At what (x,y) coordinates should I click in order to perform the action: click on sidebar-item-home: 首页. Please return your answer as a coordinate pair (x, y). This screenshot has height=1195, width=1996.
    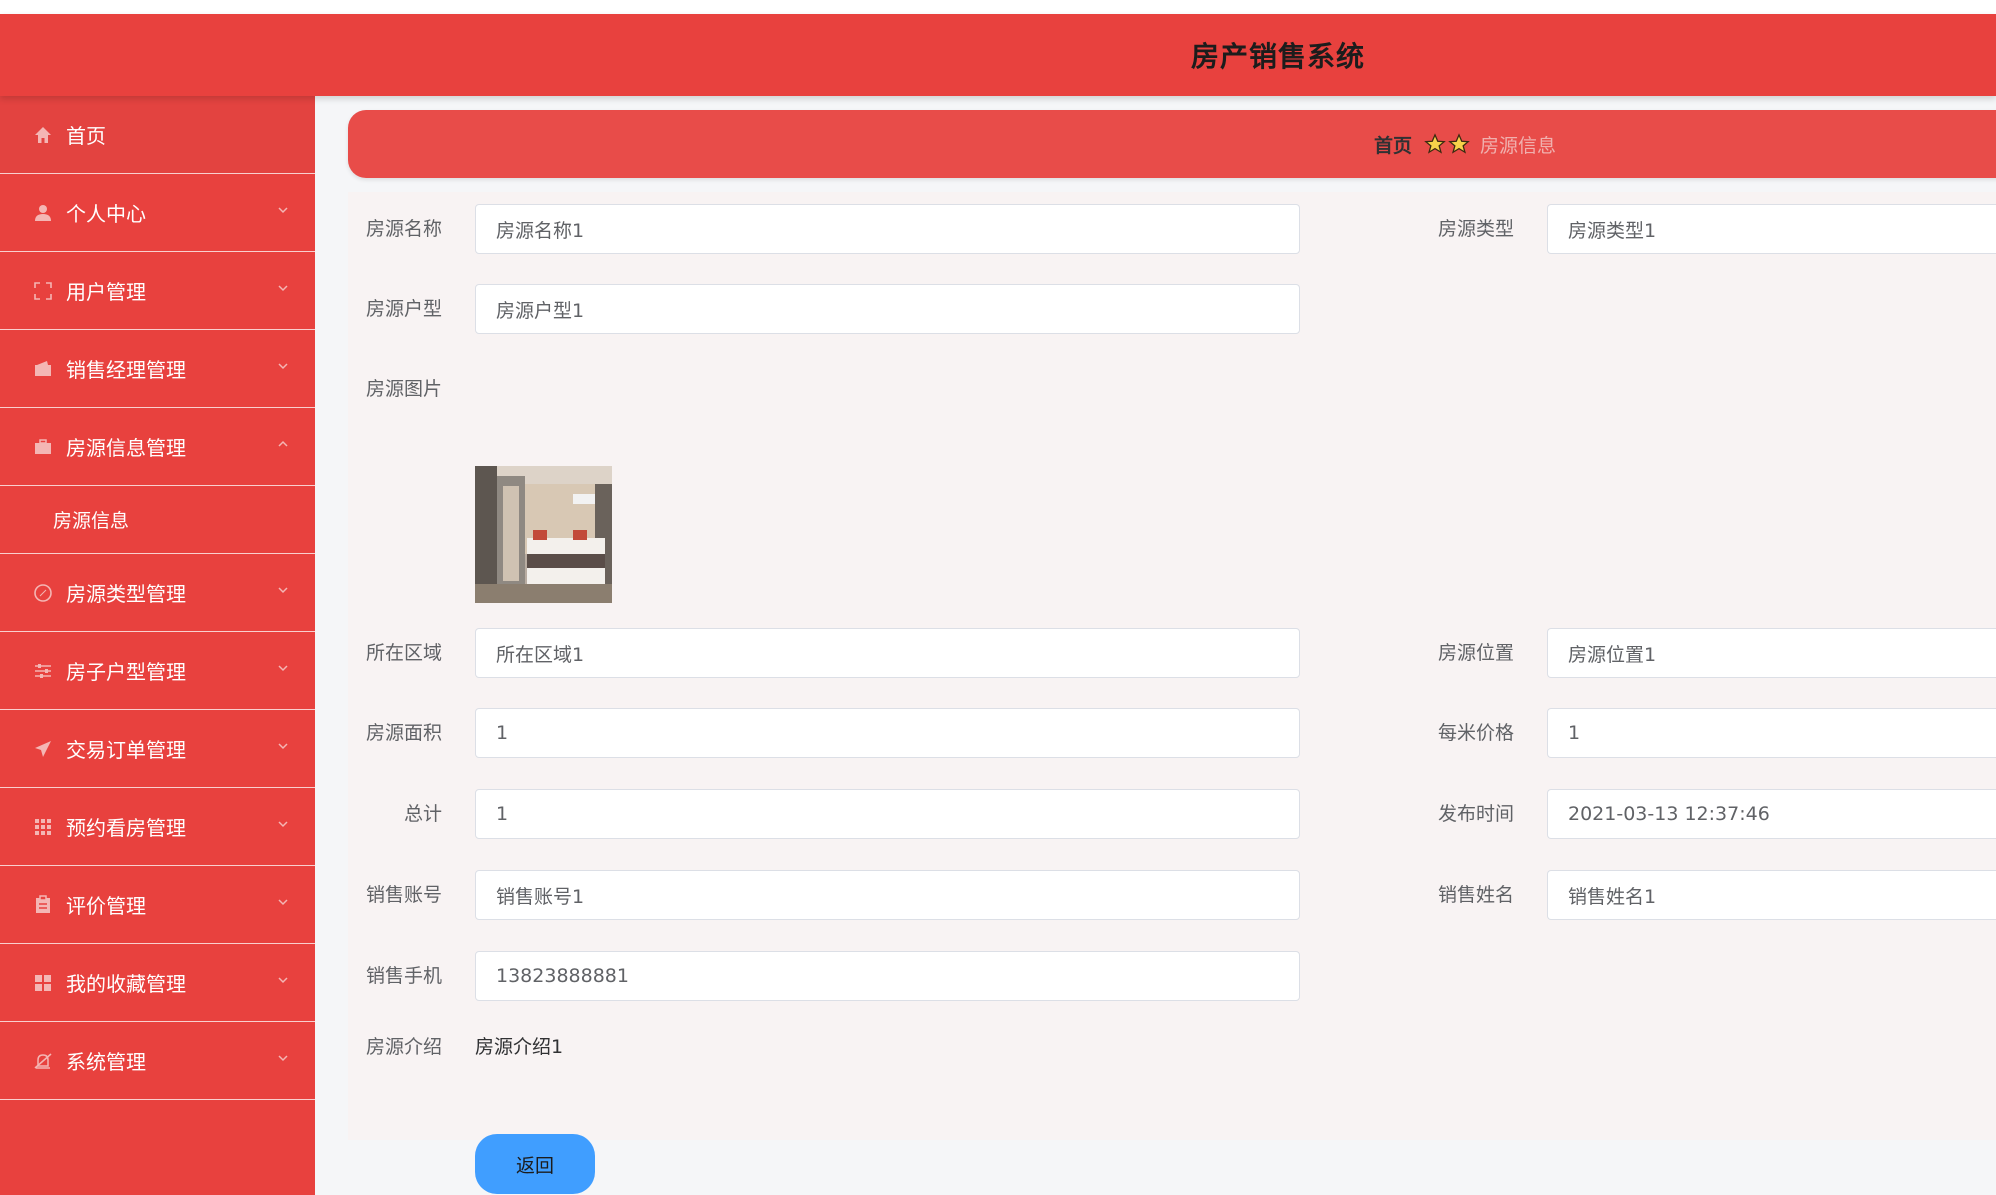
    Looking at the image, I should click on (157, 135).